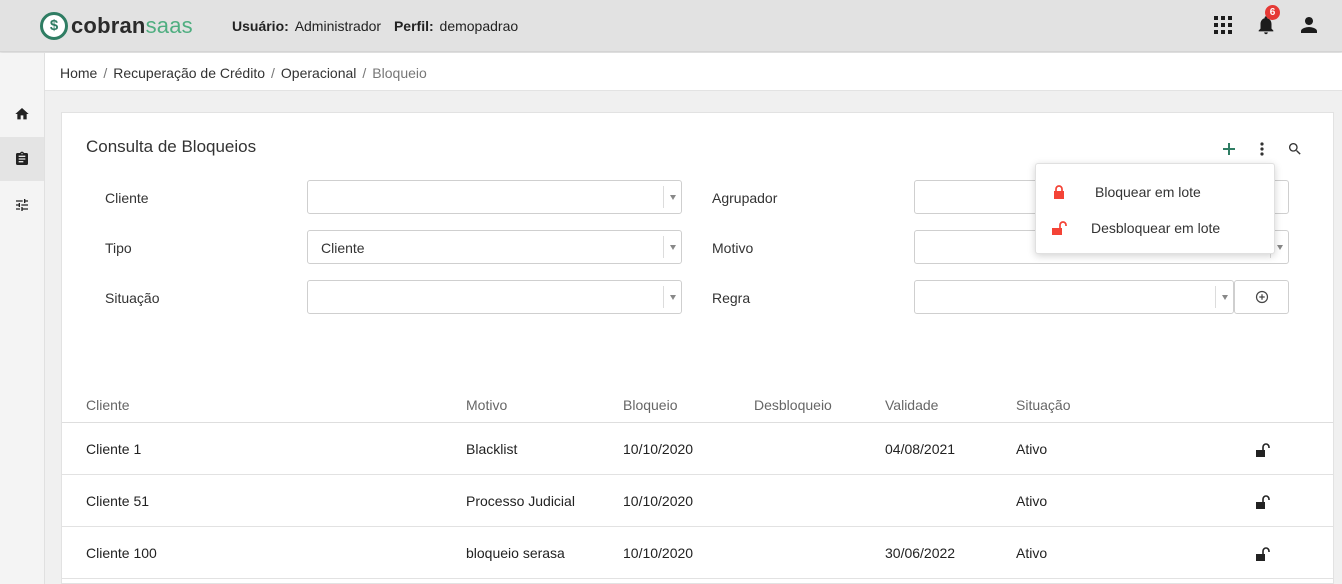  What do you see at coordinates (118, 248) in the screenshot?
I see `tipo-label: Tipo` at bounding box center [118, 248].